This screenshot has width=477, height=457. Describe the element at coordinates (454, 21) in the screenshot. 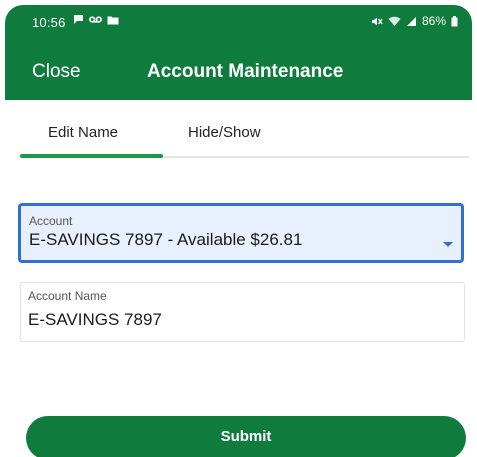

I see `battery-icon` at that location.